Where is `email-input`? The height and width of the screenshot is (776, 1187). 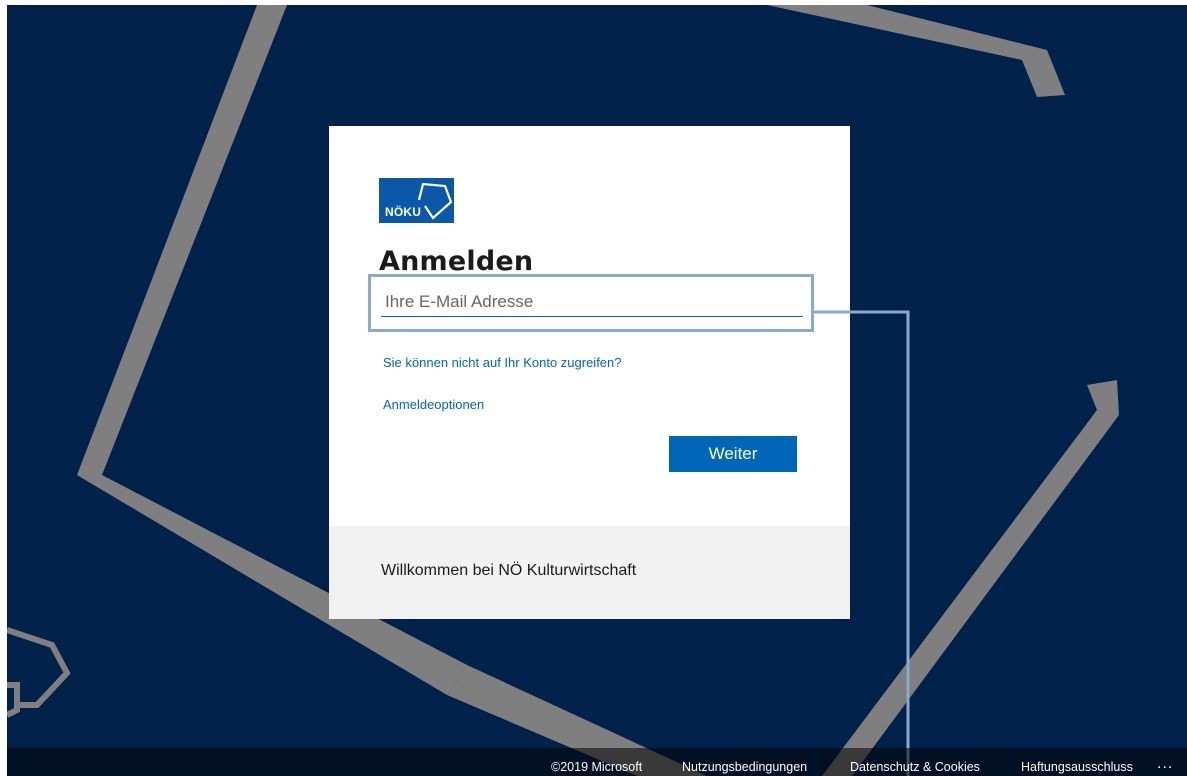
email-input is located at coordinates (592, 302).